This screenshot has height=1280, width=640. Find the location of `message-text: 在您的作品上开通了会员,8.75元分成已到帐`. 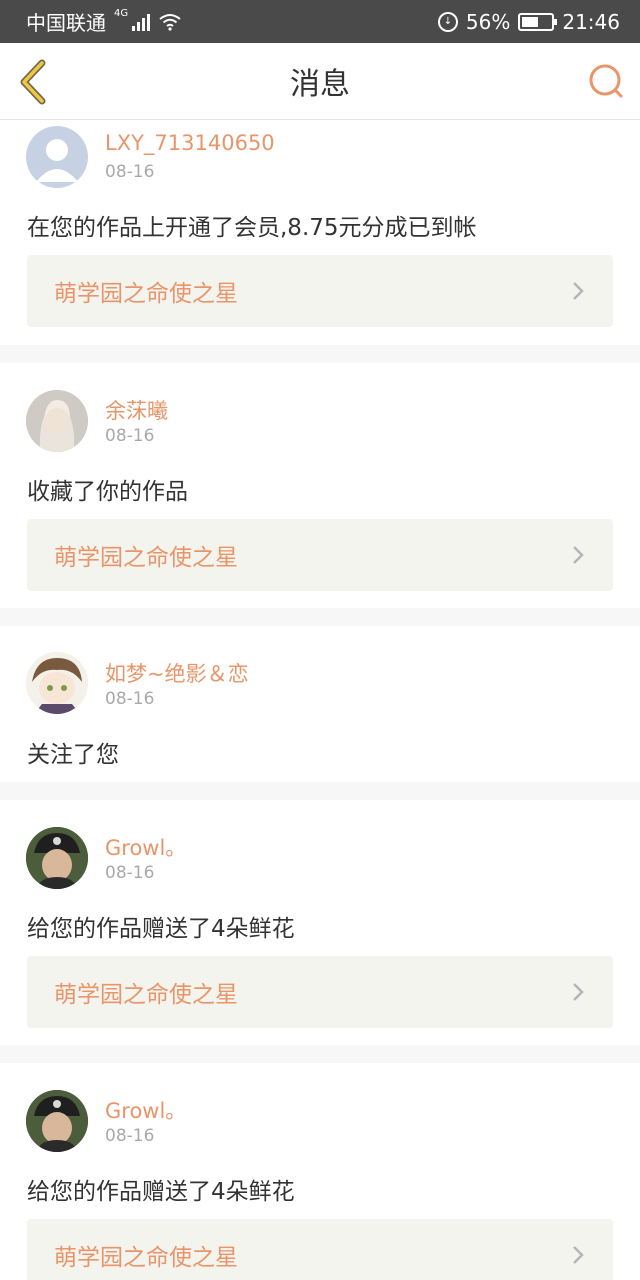

message-text: 在您的作品上开通了会员,8.75元分成已到帐 is located at coordinates (252, 228).